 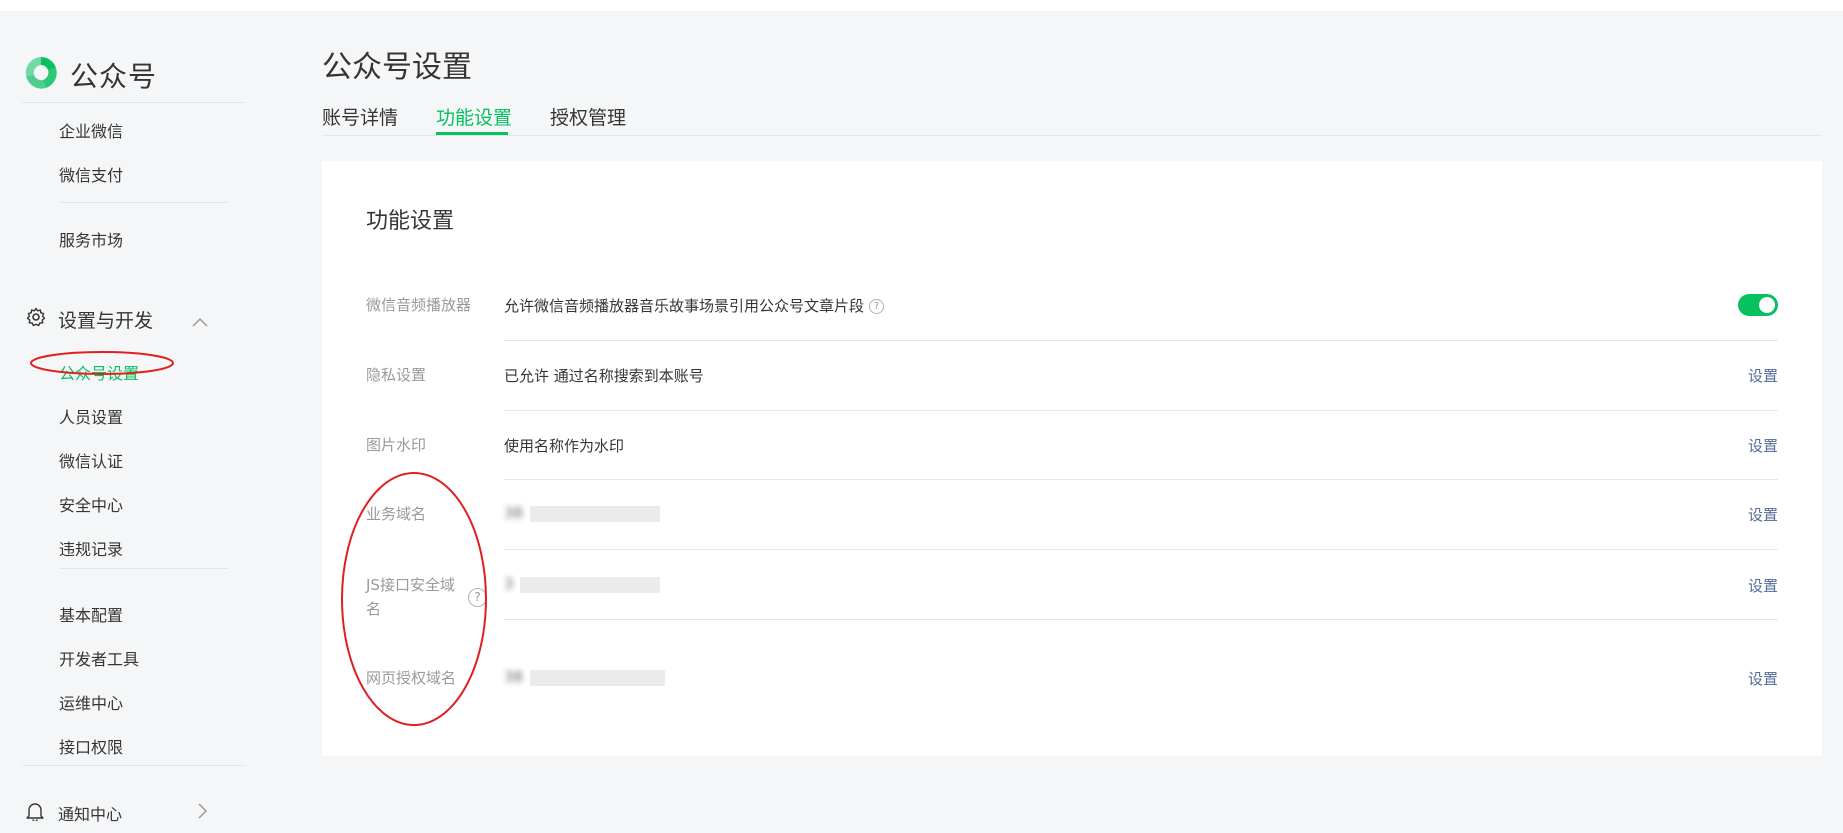 I want to click on wechat-mp-logo-icon, so click(x=41, y=75).